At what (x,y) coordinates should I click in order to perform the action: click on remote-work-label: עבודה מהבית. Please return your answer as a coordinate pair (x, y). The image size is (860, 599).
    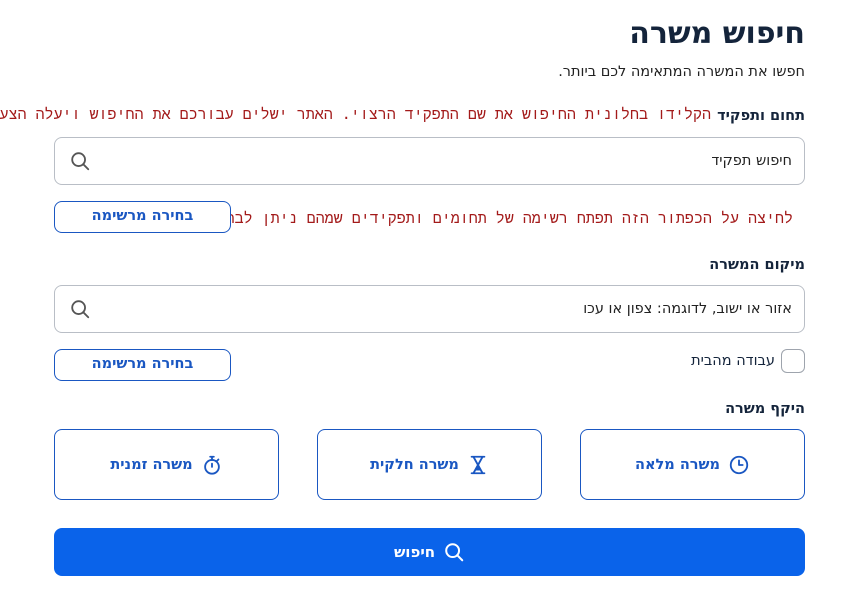
    Looking at the image, I should click on (734, 361).